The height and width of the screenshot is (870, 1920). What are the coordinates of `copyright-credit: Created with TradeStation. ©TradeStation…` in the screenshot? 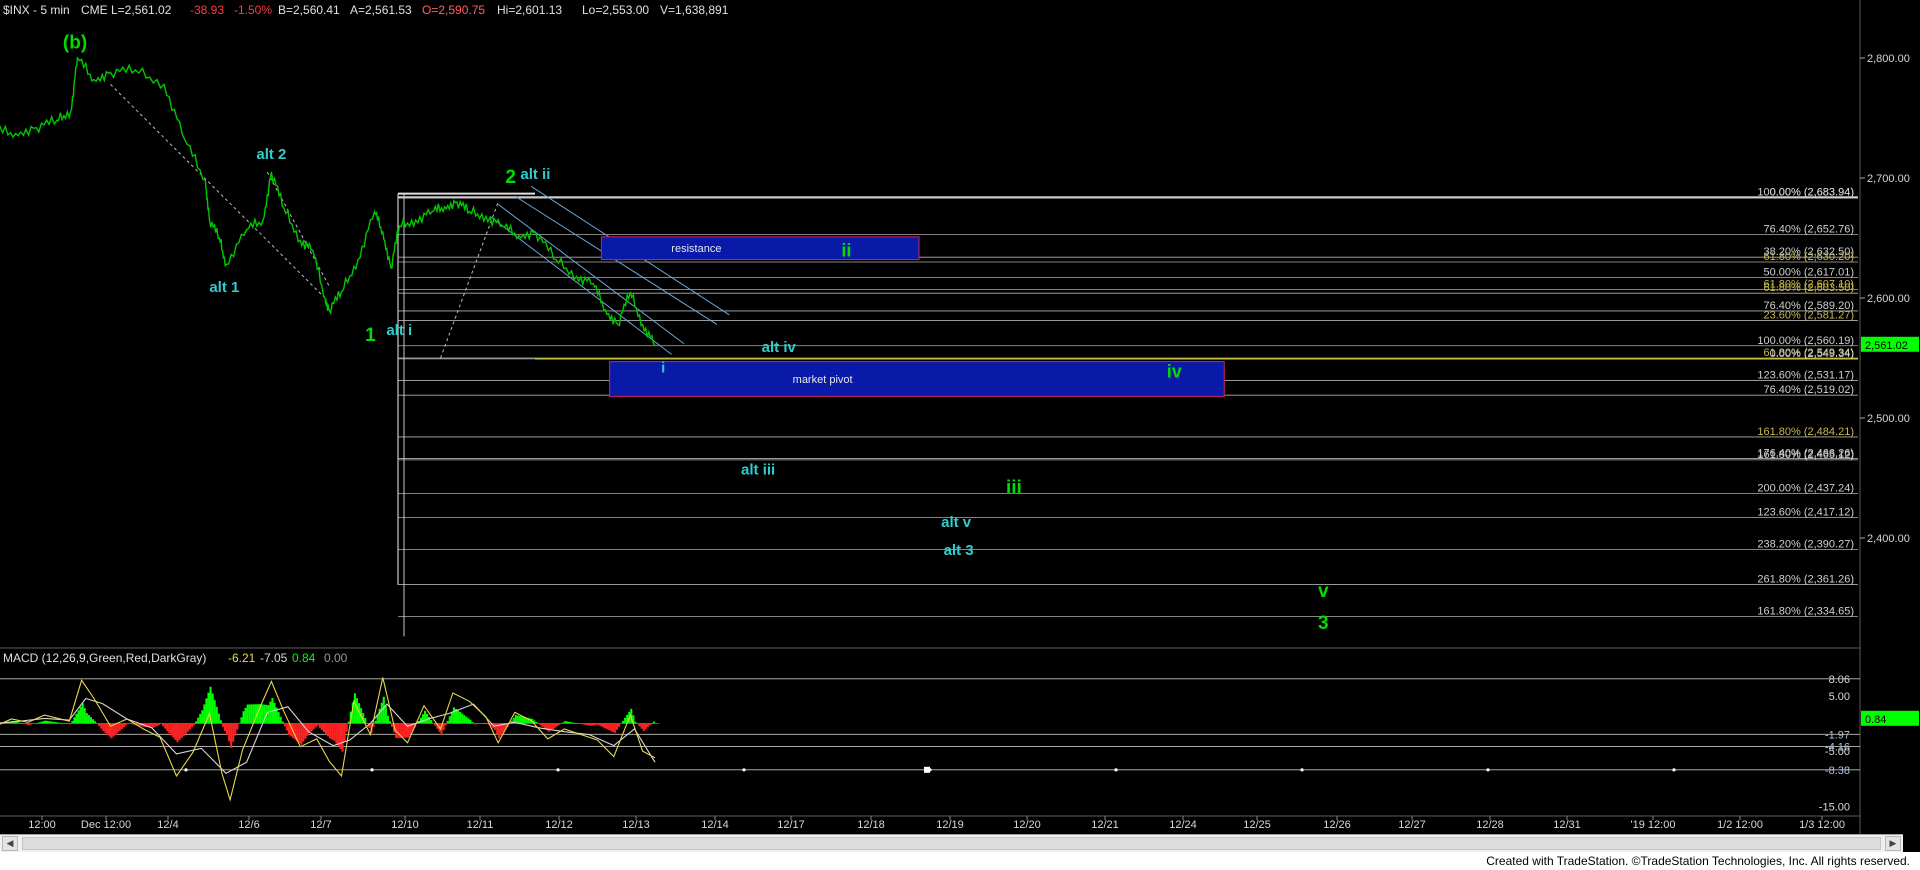 It's located at (1698, 861).